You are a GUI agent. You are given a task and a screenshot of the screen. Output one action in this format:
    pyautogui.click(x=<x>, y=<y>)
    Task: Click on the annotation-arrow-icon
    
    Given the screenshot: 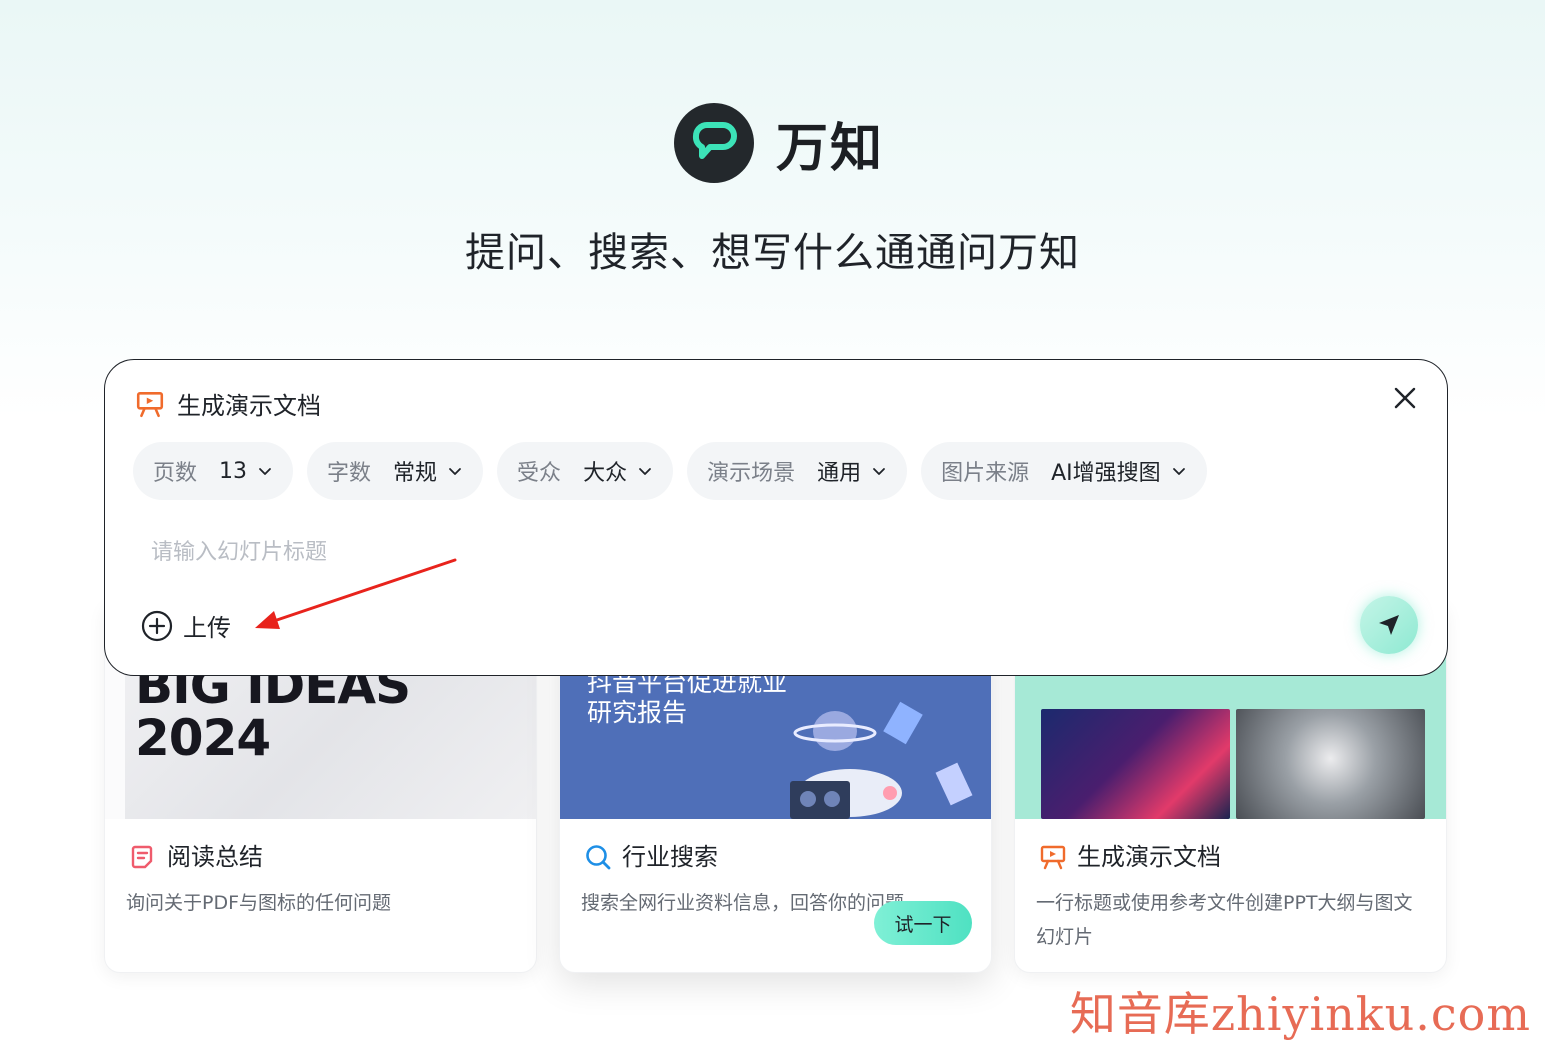 What is the action you would take?
    pyautogui.click(x=356, y=593)
    